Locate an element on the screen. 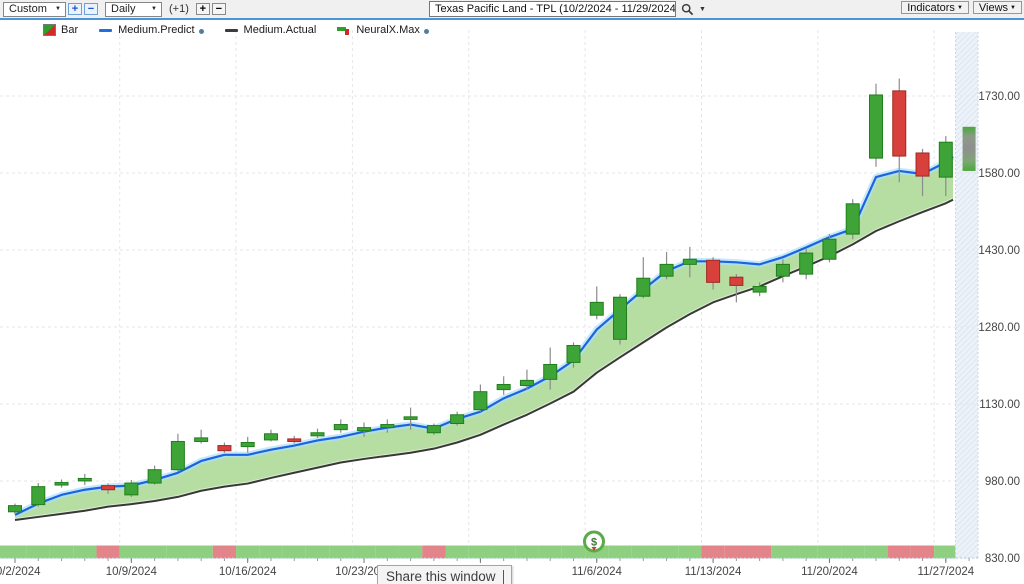  legend-item-medium-actual: Medium.Actual is located at coordinates (270, 30).